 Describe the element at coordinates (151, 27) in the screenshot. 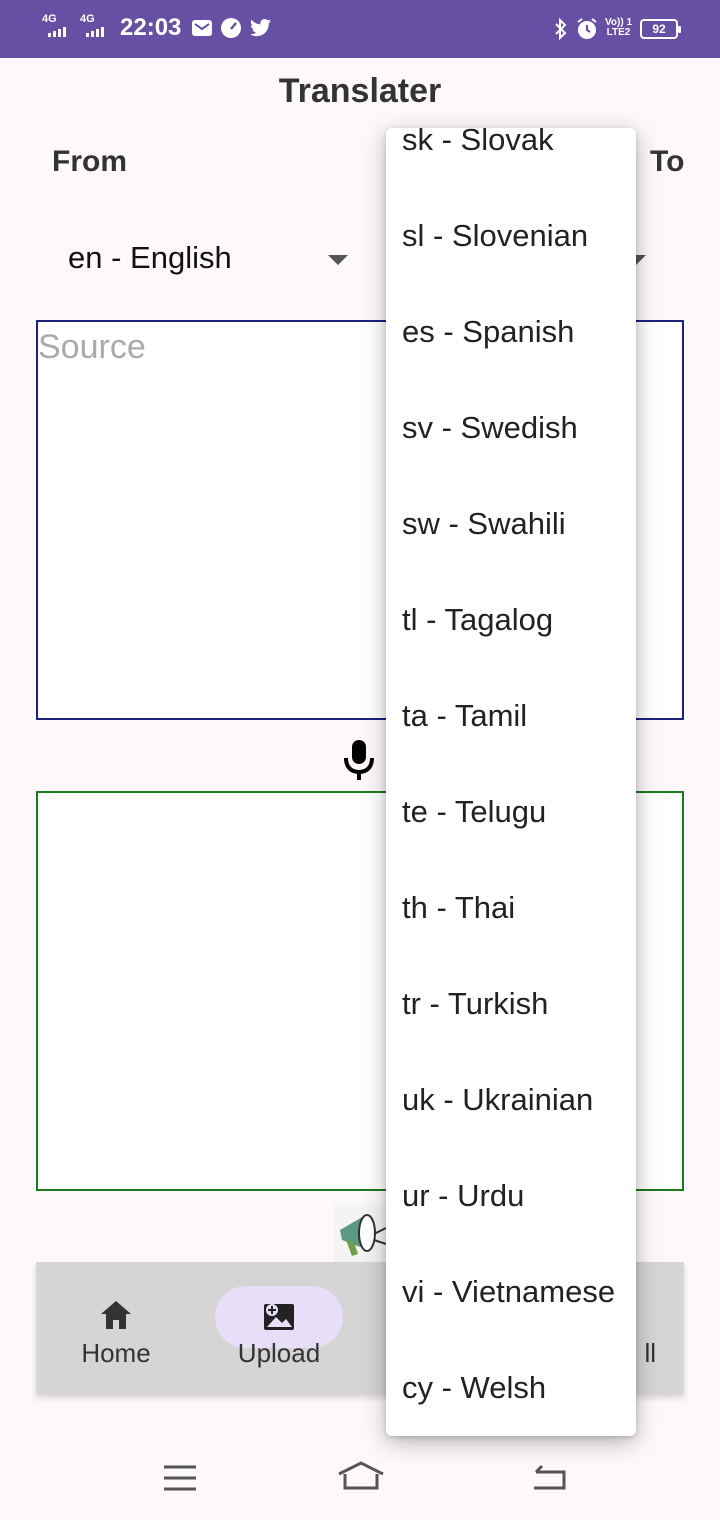

I see `status-time: 22:03` at that location.